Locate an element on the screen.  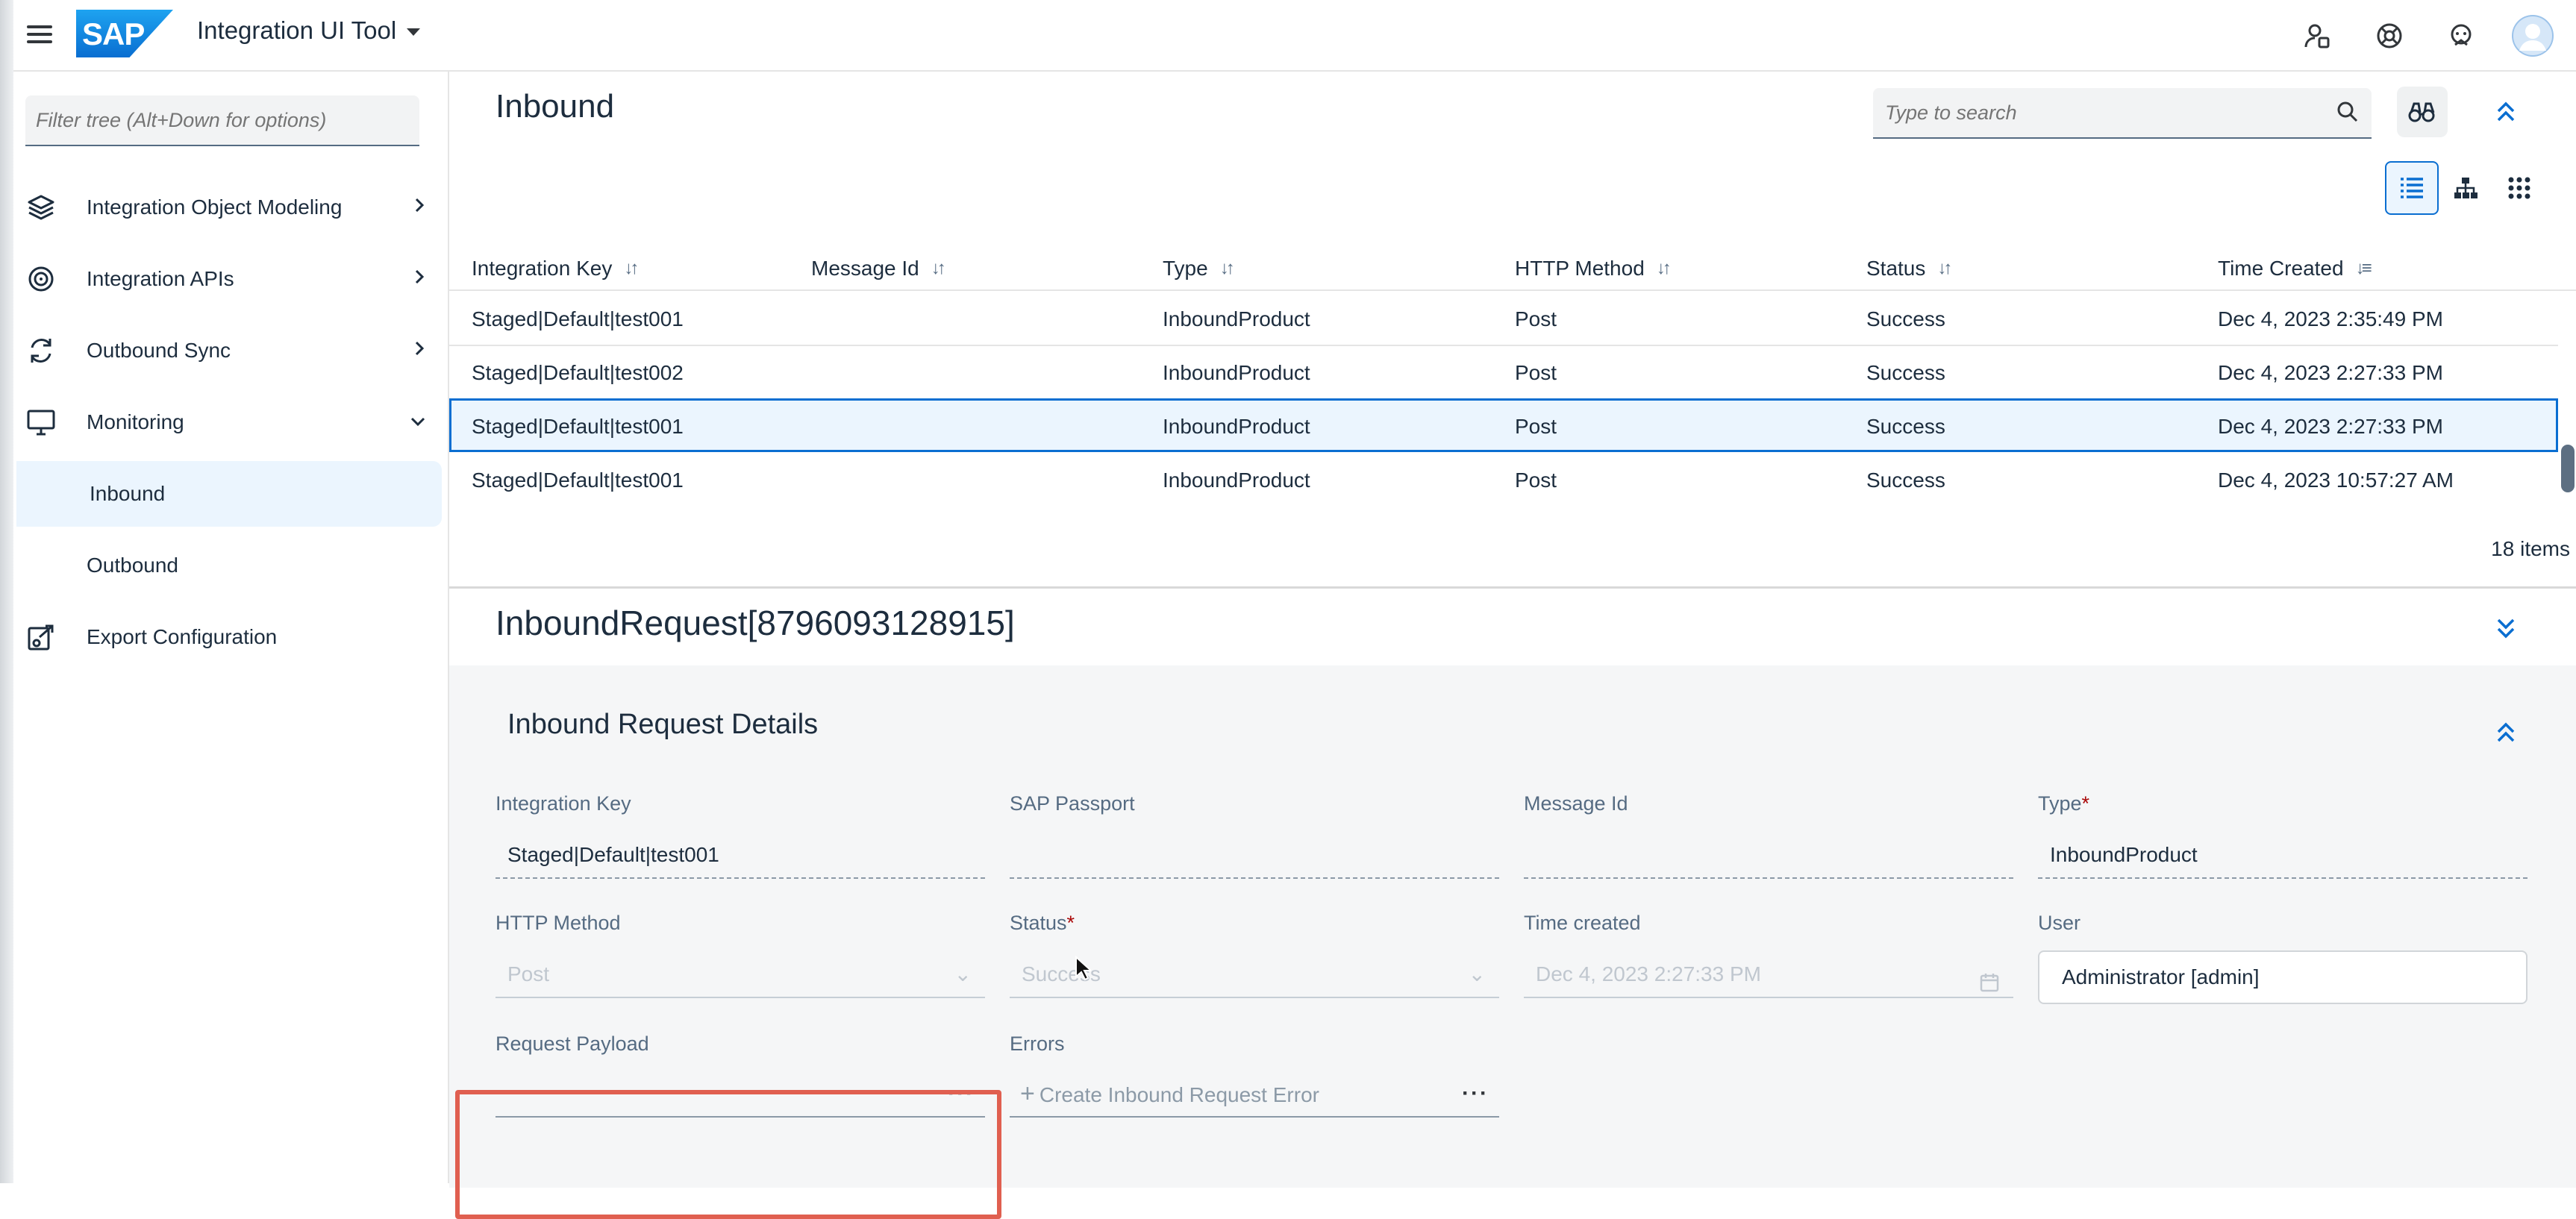
sync-icon is located at coordinates (41, 350).